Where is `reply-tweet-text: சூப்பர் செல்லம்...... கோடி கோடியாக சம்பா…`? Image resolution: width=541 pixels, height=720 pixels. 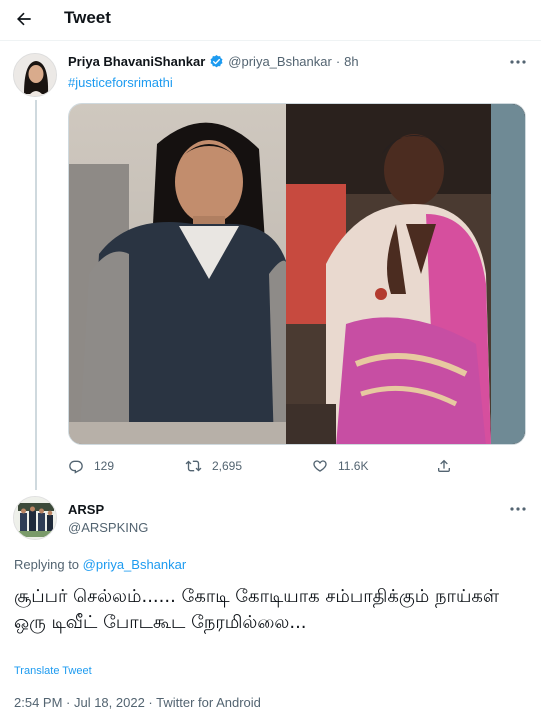
reply-tweet-text: சூப்பர் செல்லம்...... கோடி கோடியாக சம்பா… is located at coordinates (257, 609).